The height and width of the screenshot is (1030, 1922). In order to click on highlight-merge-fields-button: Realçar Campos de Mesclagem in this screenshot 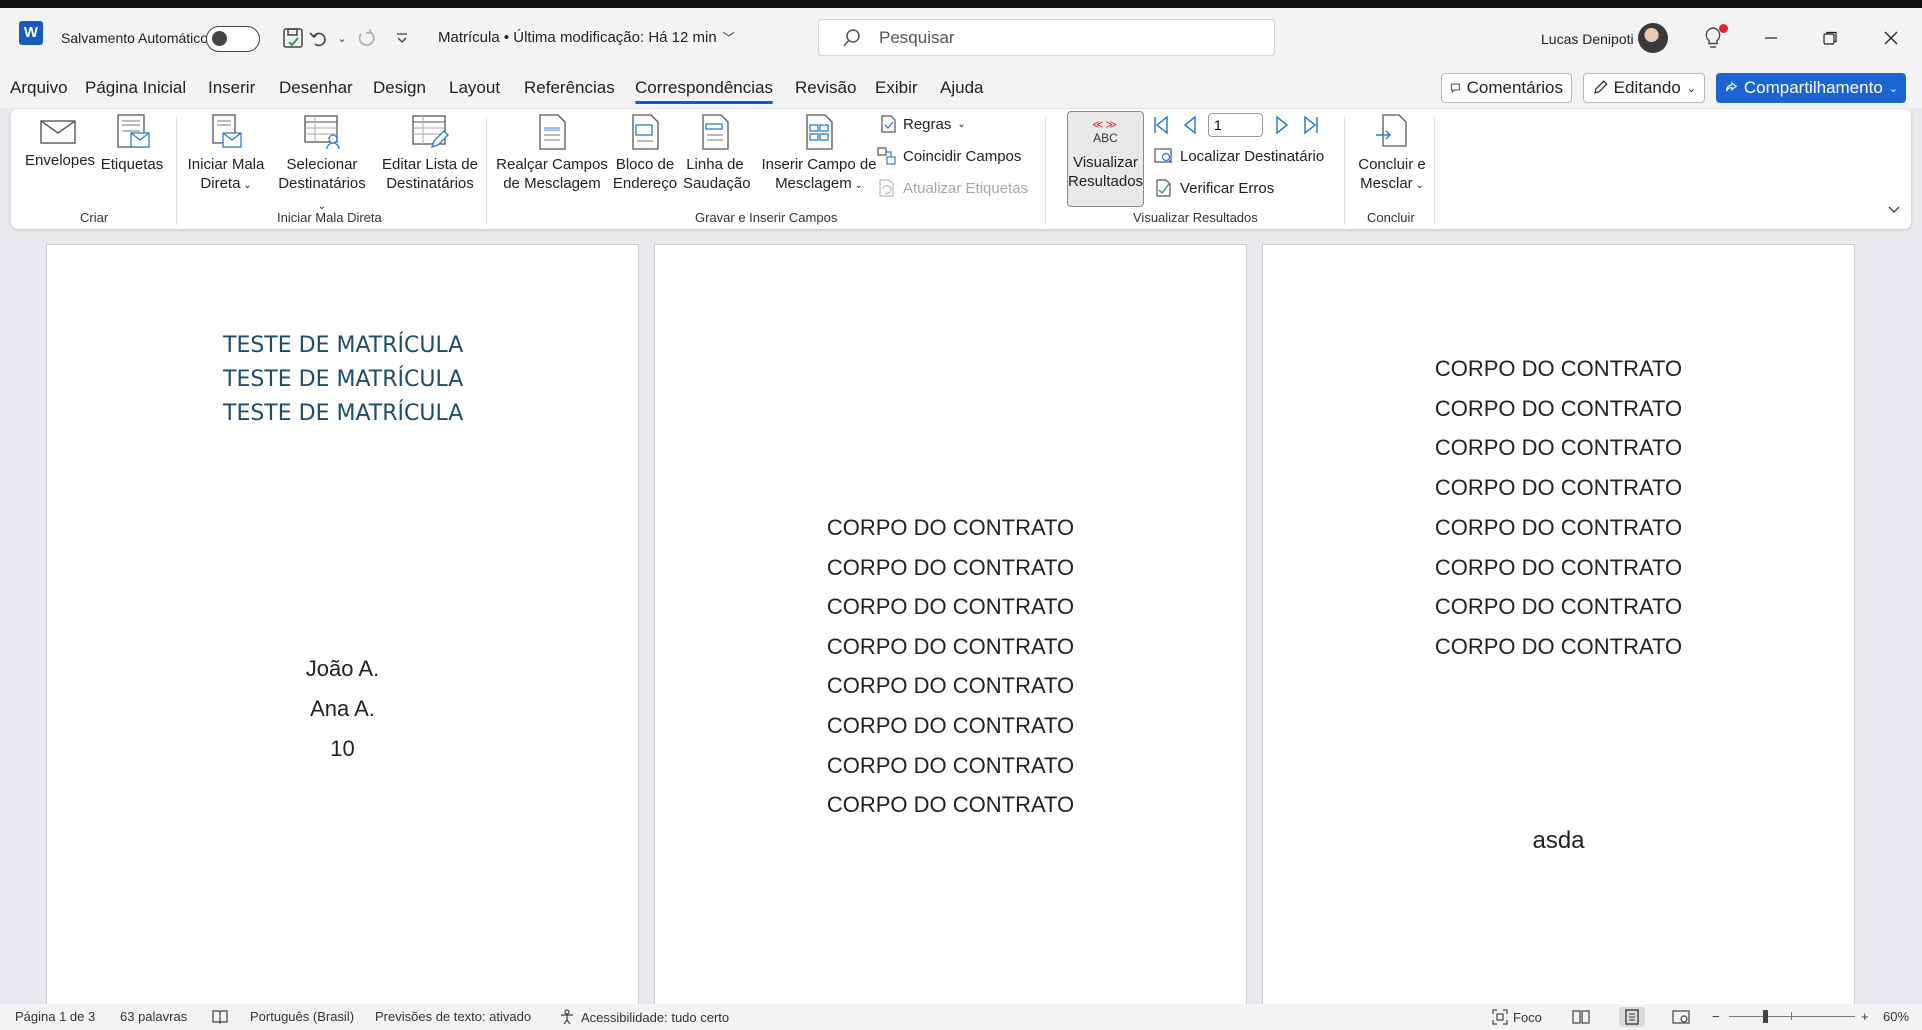, I will do `click(552, 153)`.